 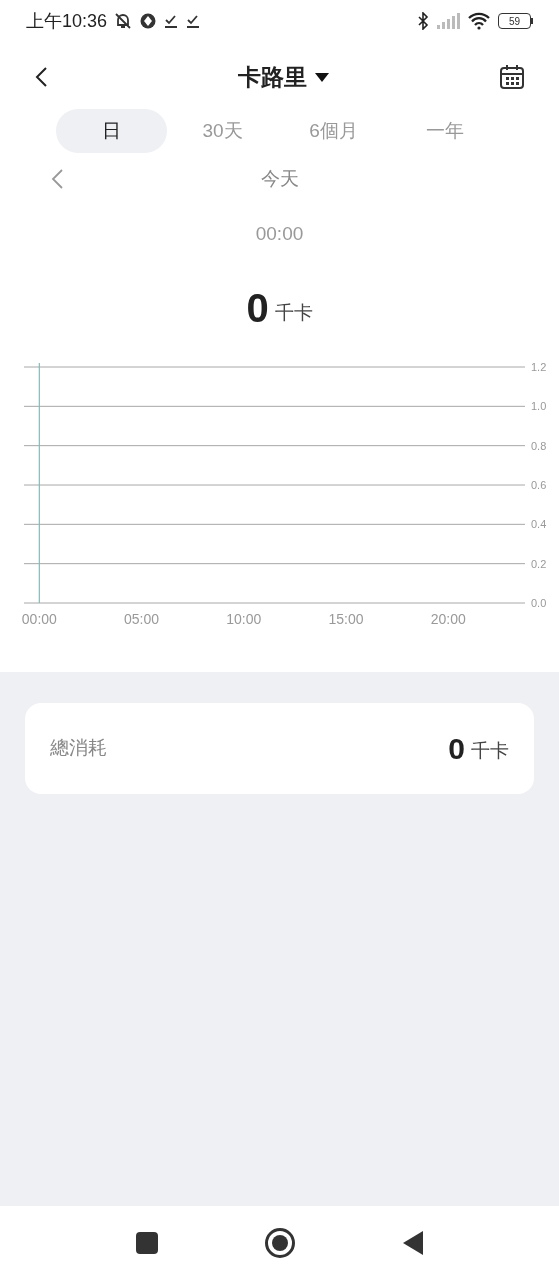 What do you see at coordinates (78, 748) in the screenshot?
I see `summary-label: 總消耗` at bounding box center [78, 748].